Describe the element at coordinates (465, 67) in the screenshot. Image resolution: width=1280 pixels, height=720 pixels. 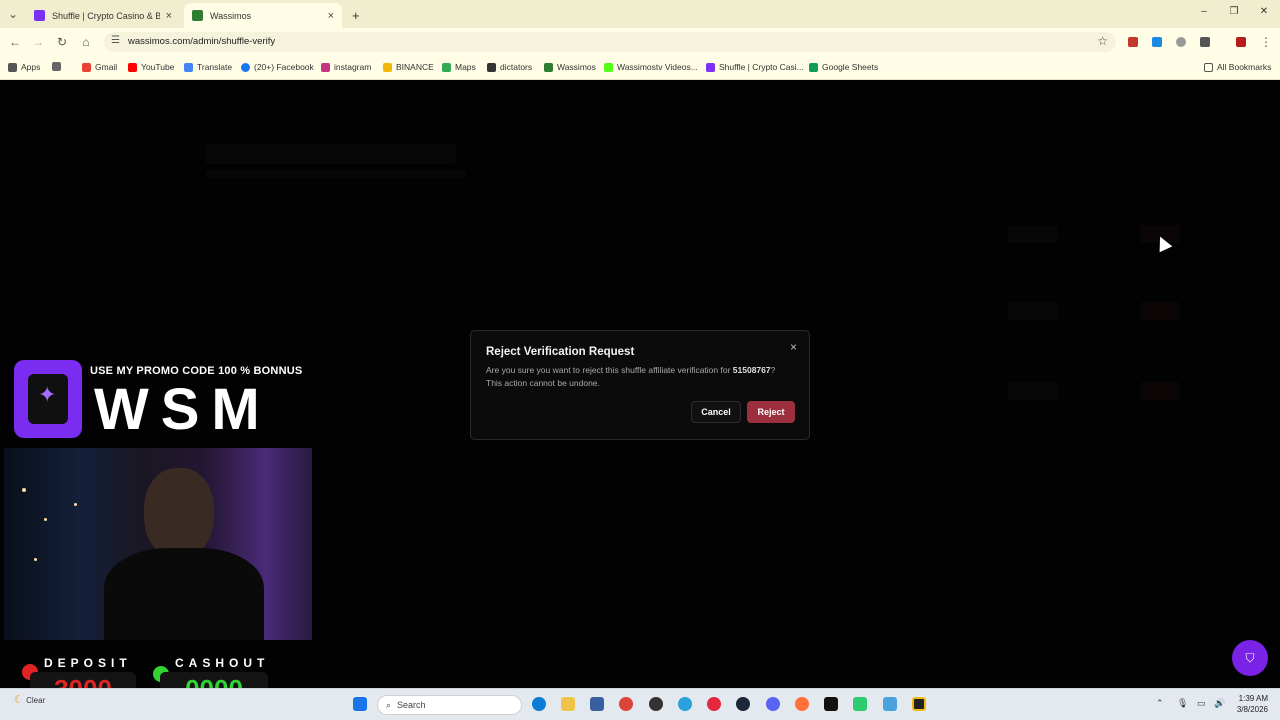
I see `bookmark-label: Maps` at that location.